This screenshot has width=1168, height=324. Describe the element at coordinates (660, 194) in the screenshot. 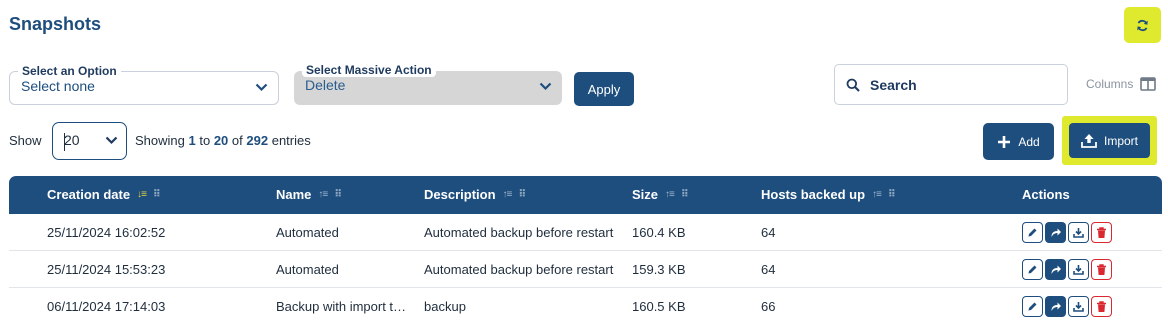

I see `column-header-size: Size ↑≡ ⠿` at that location.